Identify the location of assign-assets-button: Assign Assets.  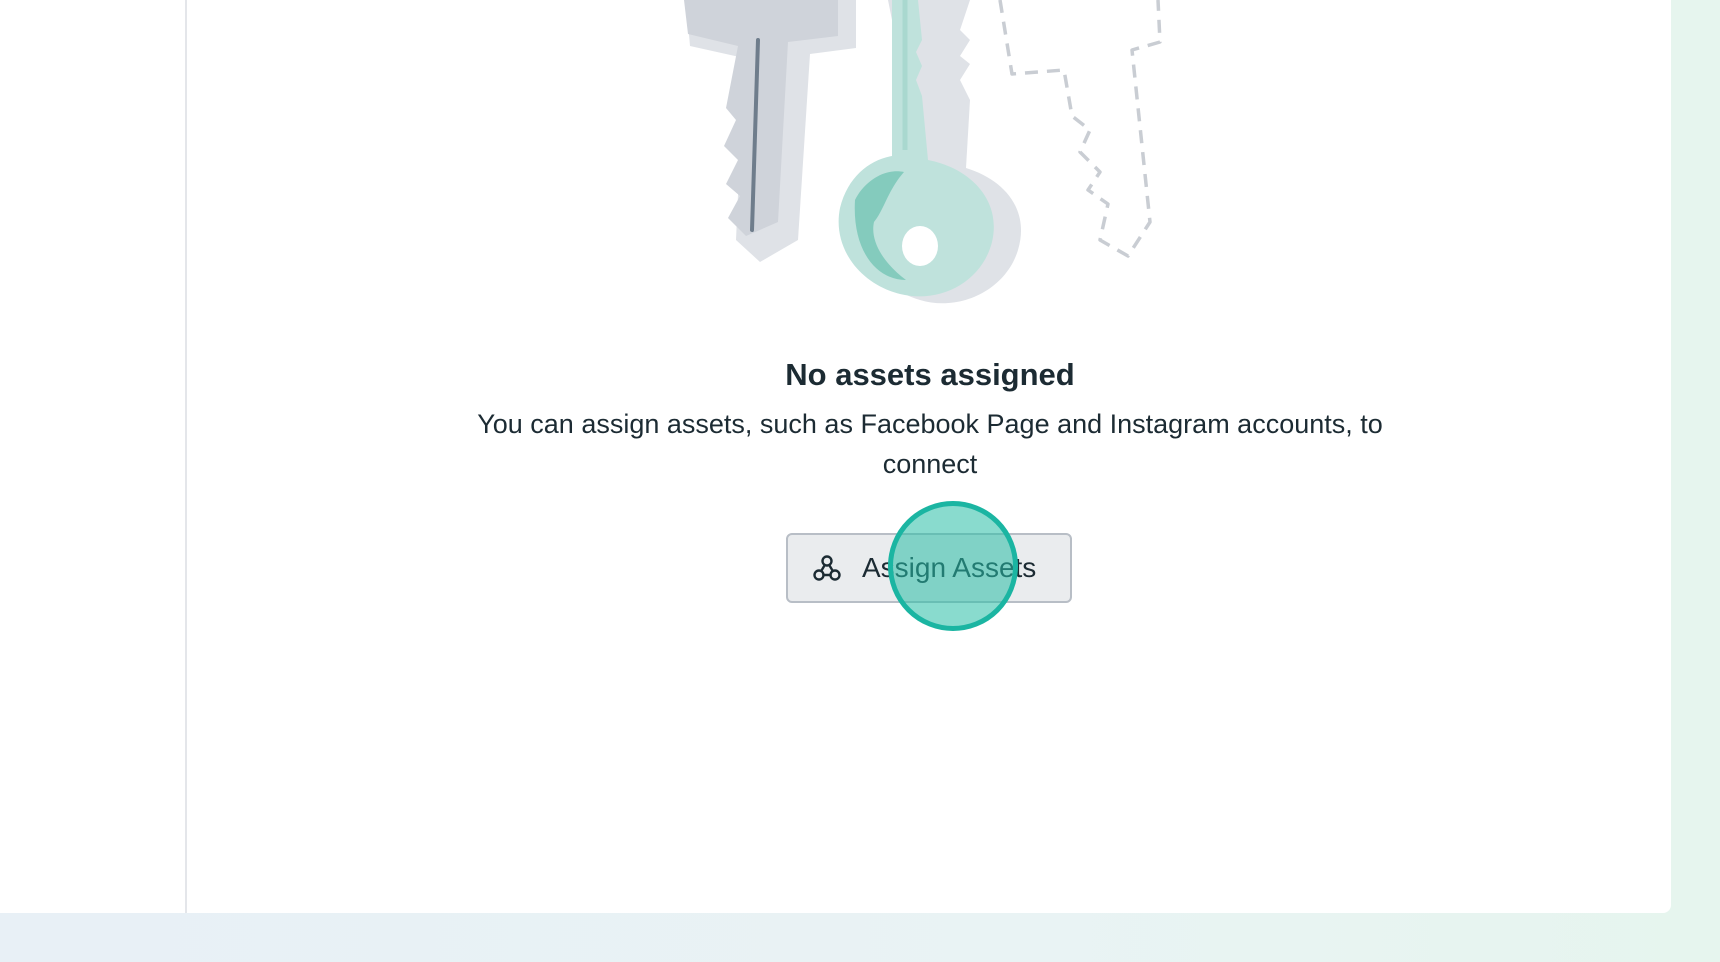
(929, 568).